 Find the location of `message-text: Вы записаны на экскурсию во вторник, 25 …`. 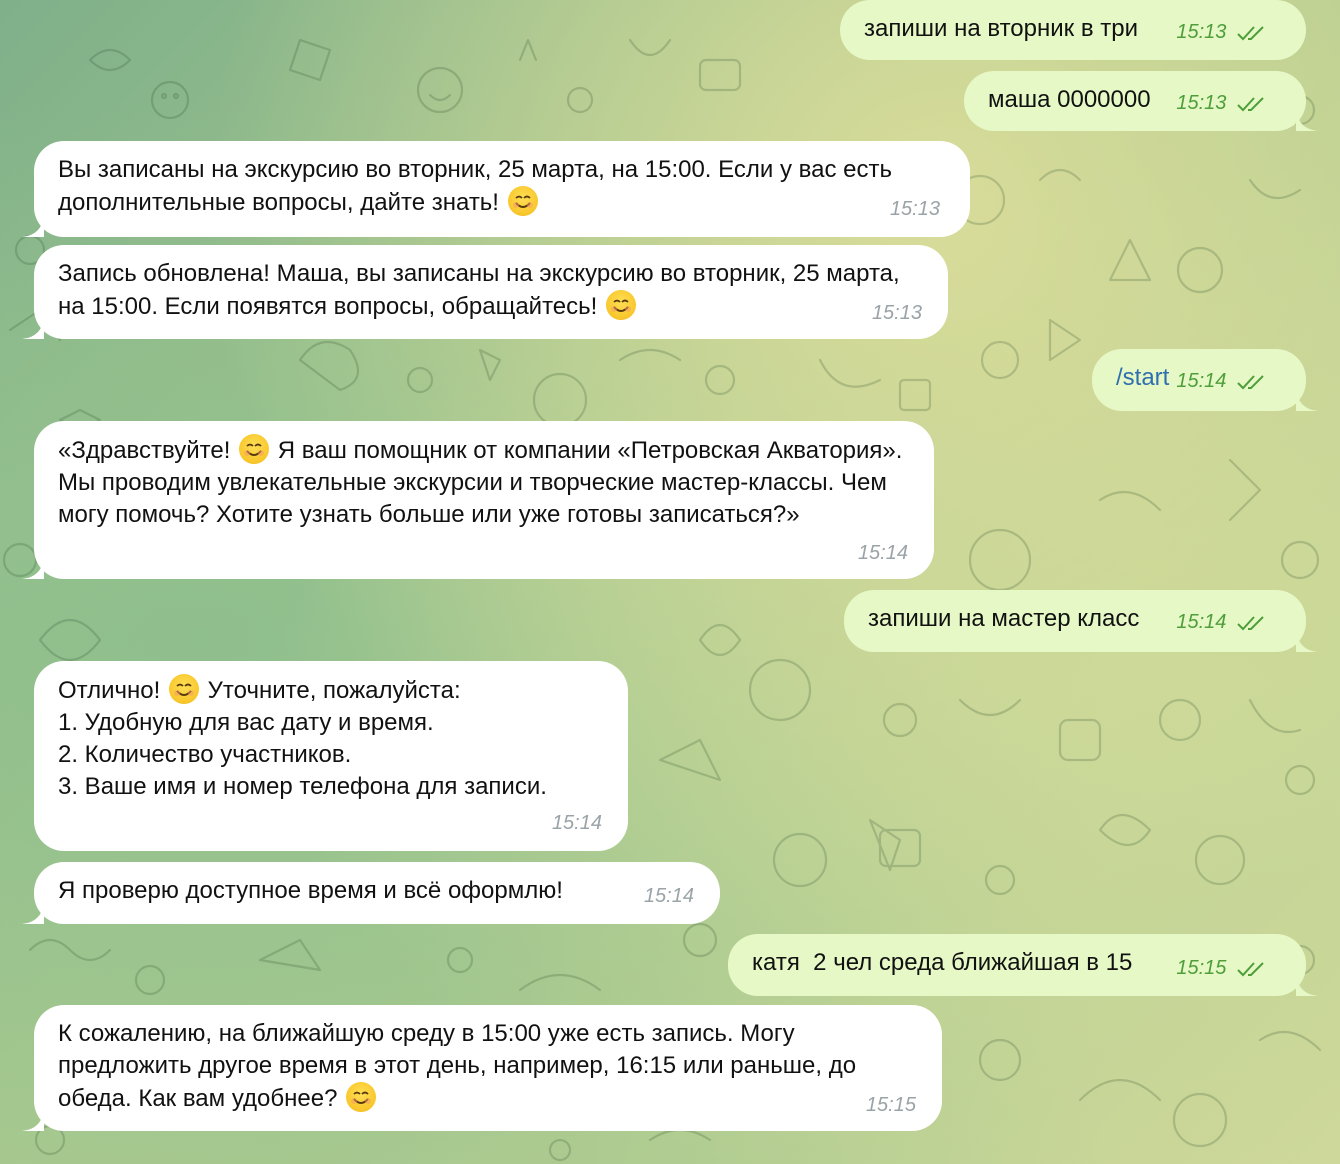

message-text: Вы записаны на экскурсию во вторник, 25 … is located at coordinates (478, 186).